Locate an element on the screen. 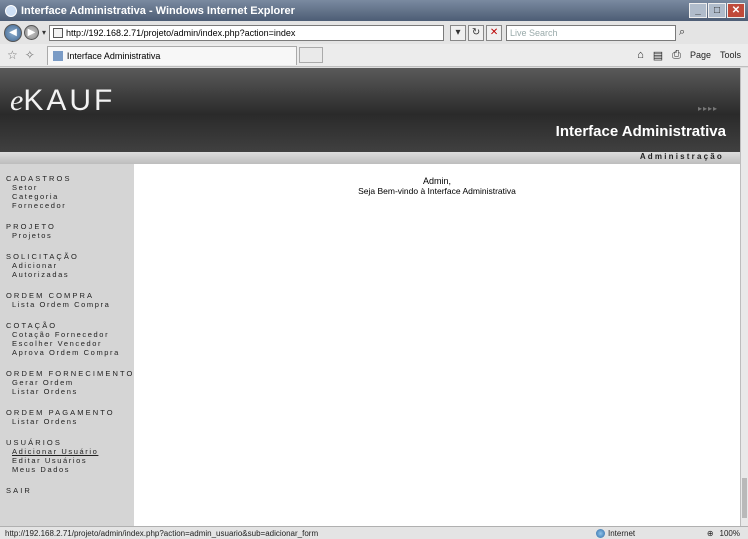 This screenshot has width=748, height=539. sidebar-section: CADASTROS Setor Categoria Fornecedor is located at coordinates (67, 192).